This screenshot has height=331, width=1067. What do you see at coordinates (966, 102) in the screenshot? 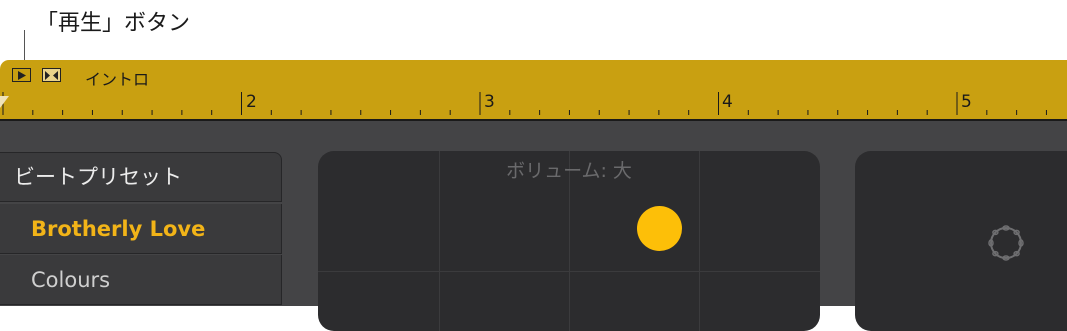
I see `bar-number-5: 5` at bounding box center [966, 102].